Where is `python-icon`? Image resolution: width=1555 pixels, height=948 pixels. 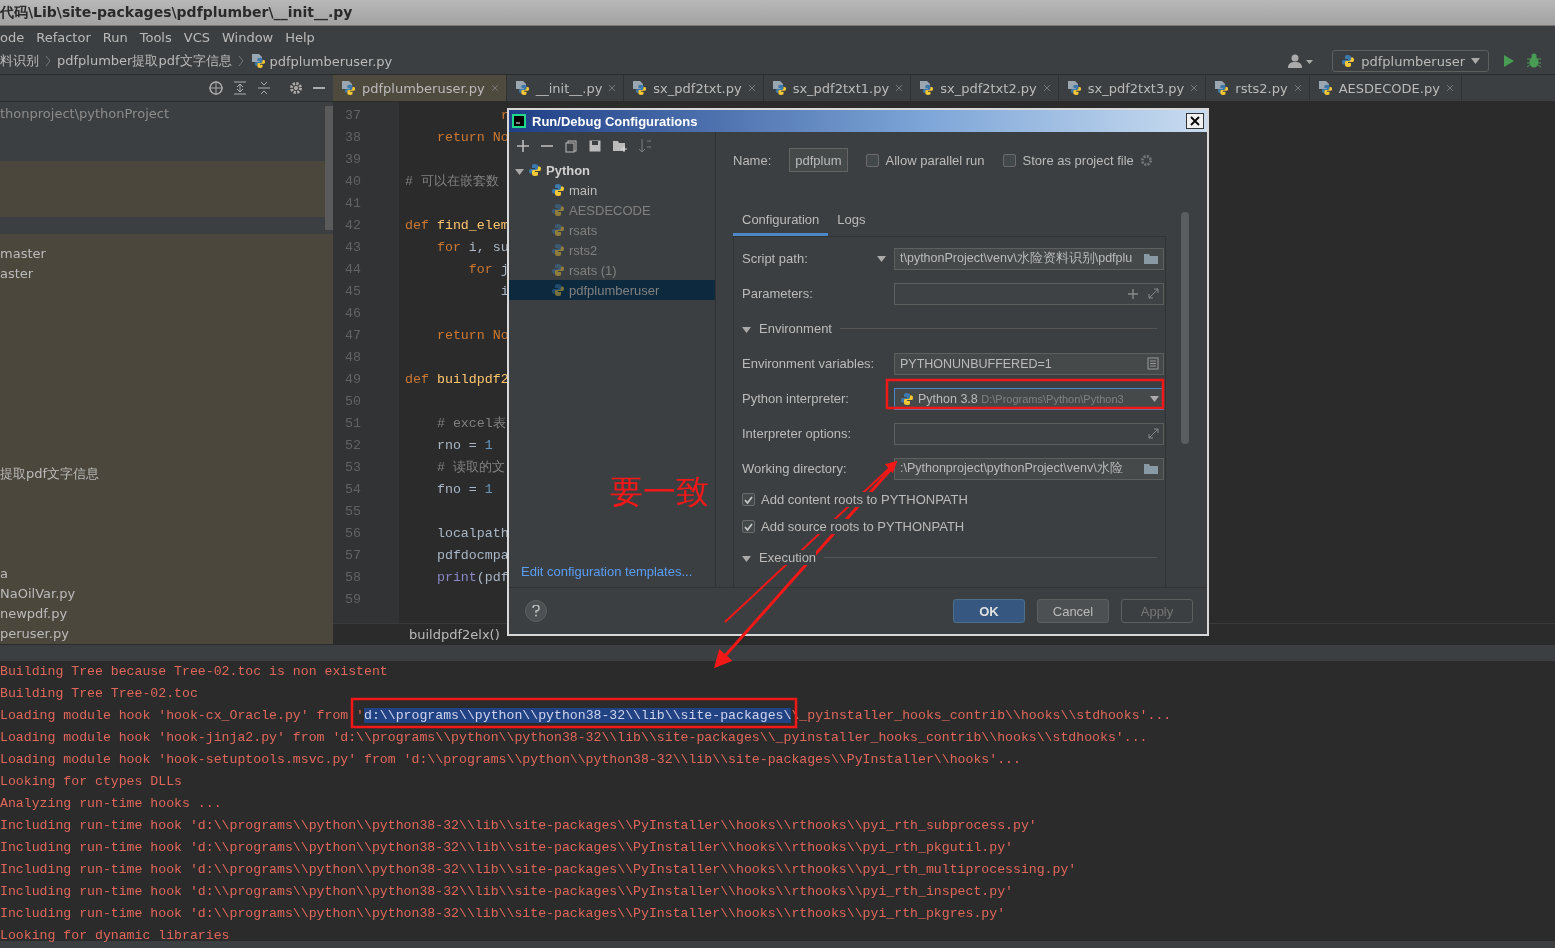 python-icon is located at coordinates (558, 190).